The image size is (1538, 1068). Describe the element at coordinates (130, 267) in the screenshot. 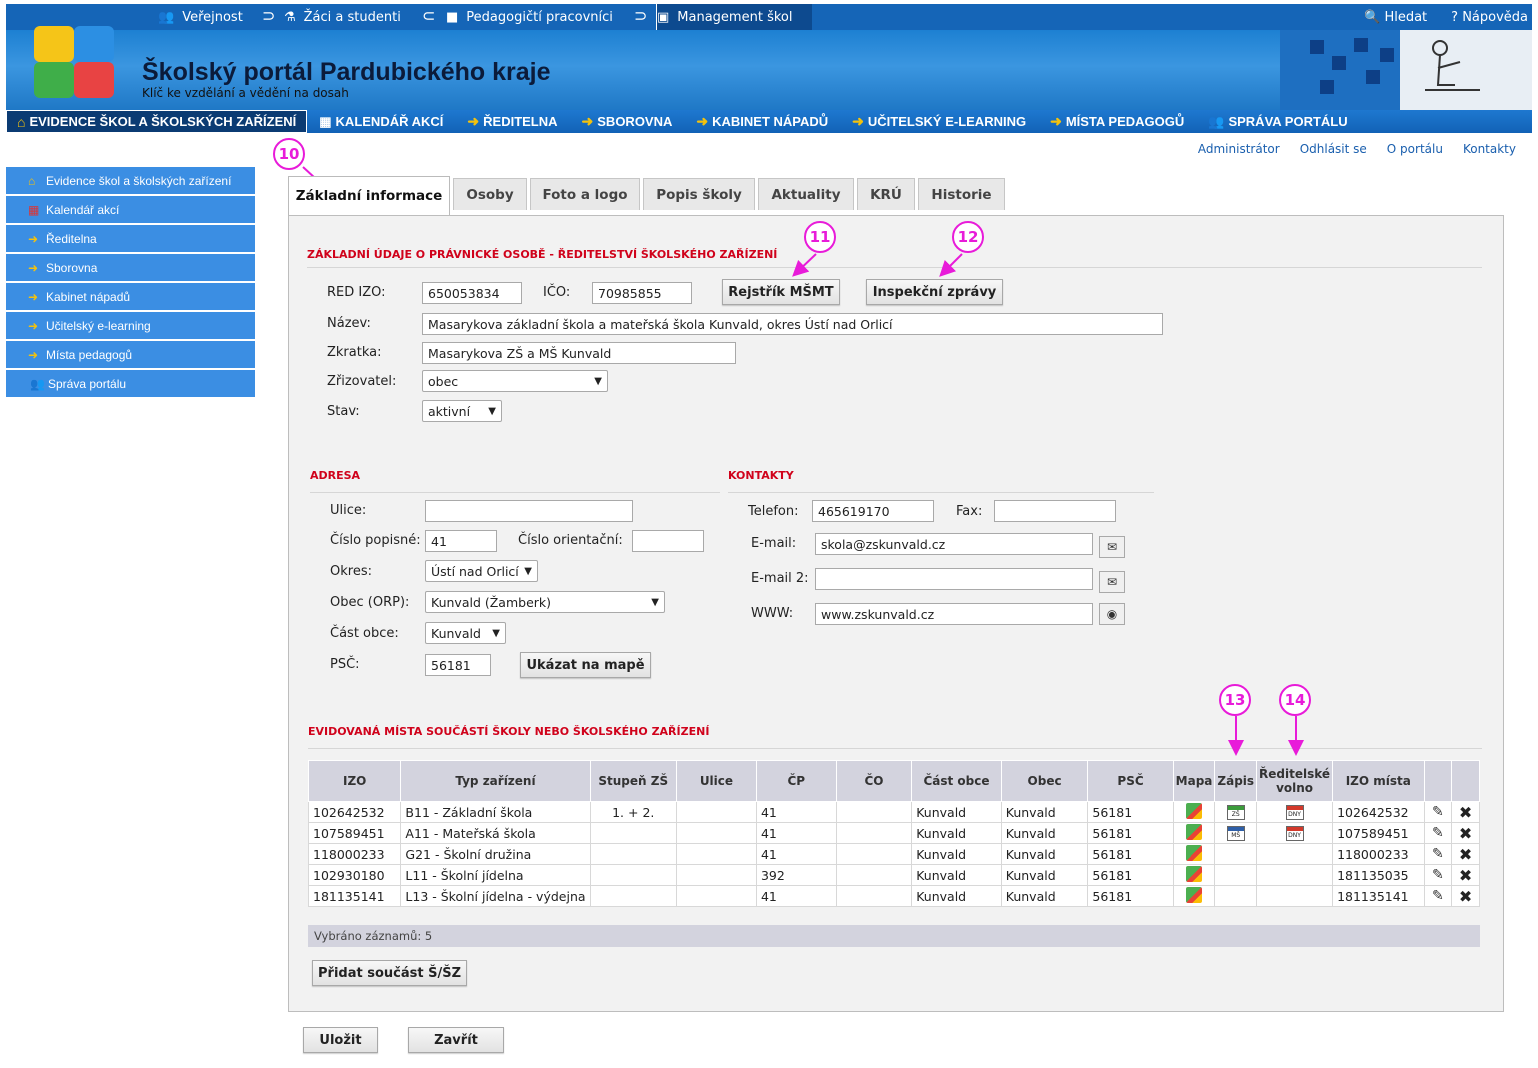

I see `sidebar-item-sborovna: ➜ Sborovna` at that location.